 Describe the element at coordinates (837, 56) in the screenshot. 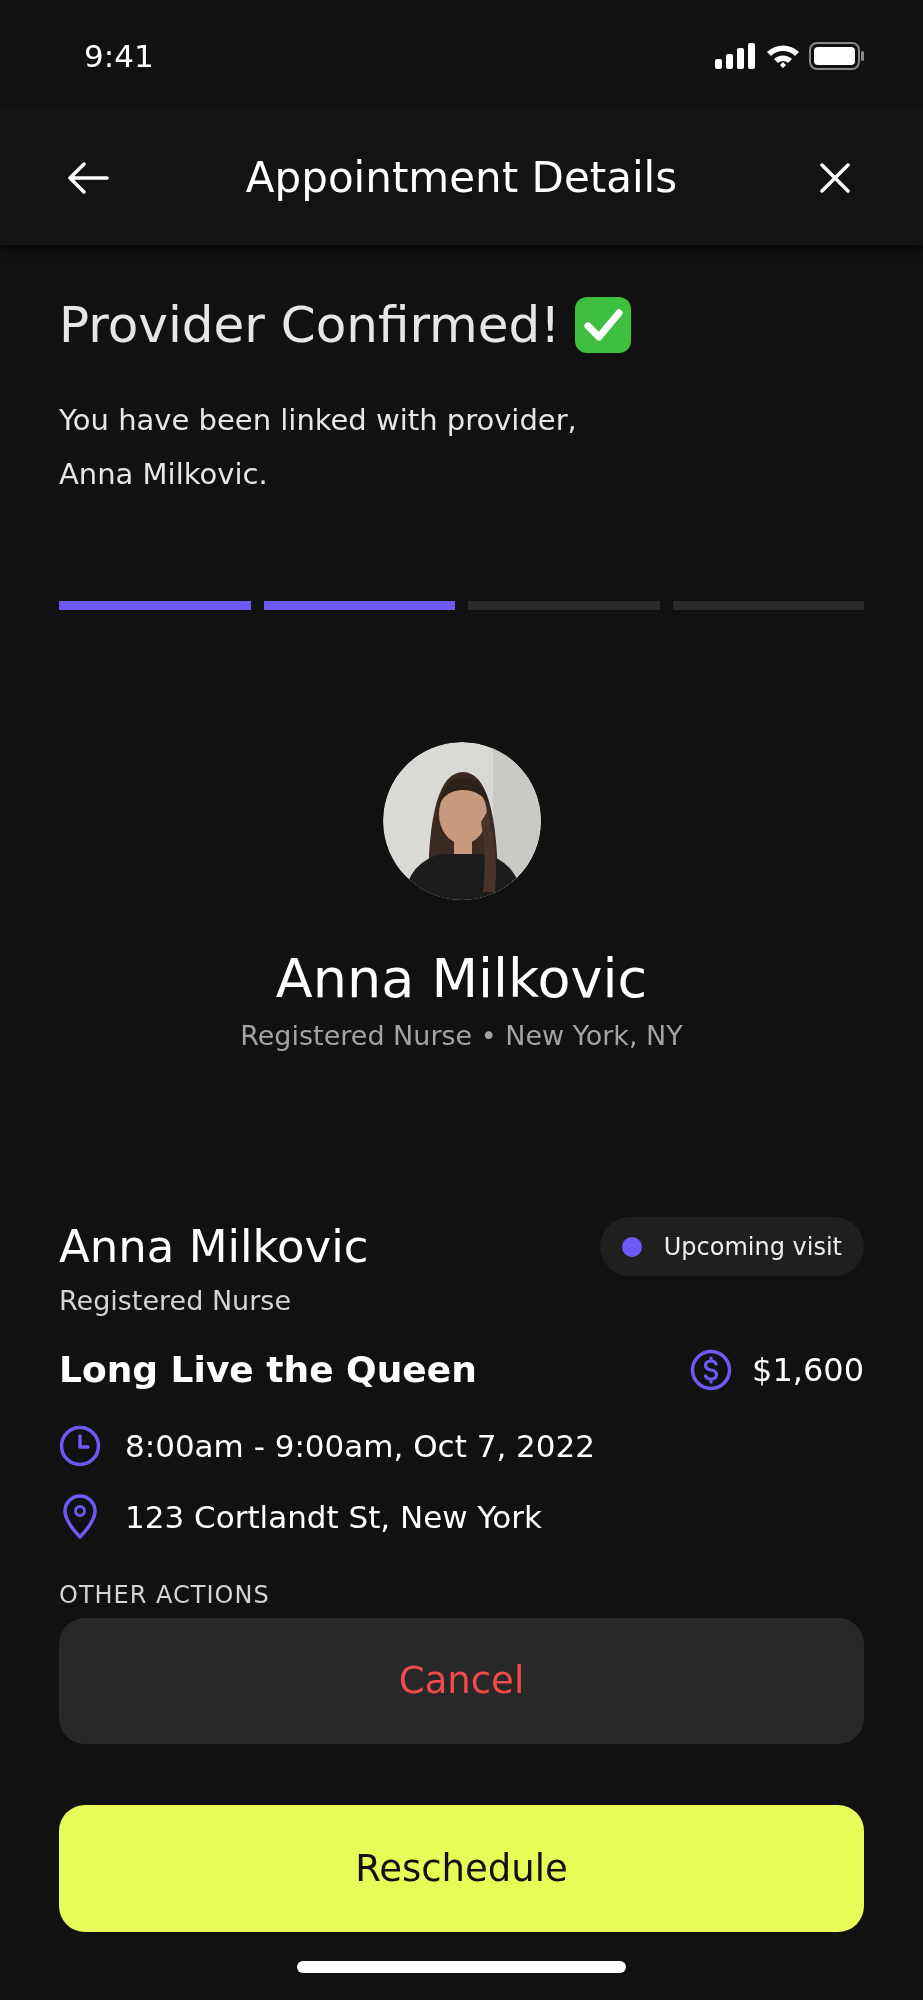

I see `battery-icon` at that location.